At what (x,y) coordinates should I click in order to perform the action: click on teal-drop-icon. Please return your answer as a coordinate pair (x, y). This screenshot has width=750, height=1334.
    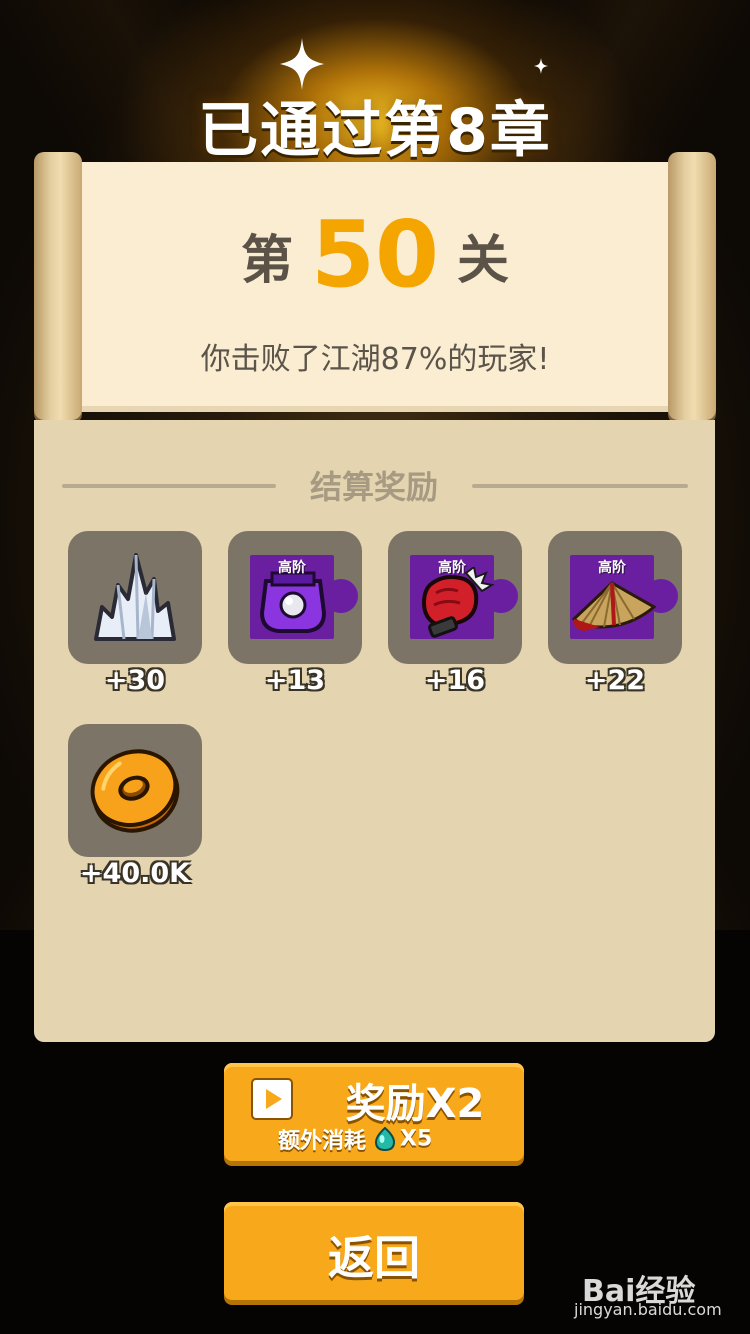
    Looking at the image, I should click on (385, 1139).